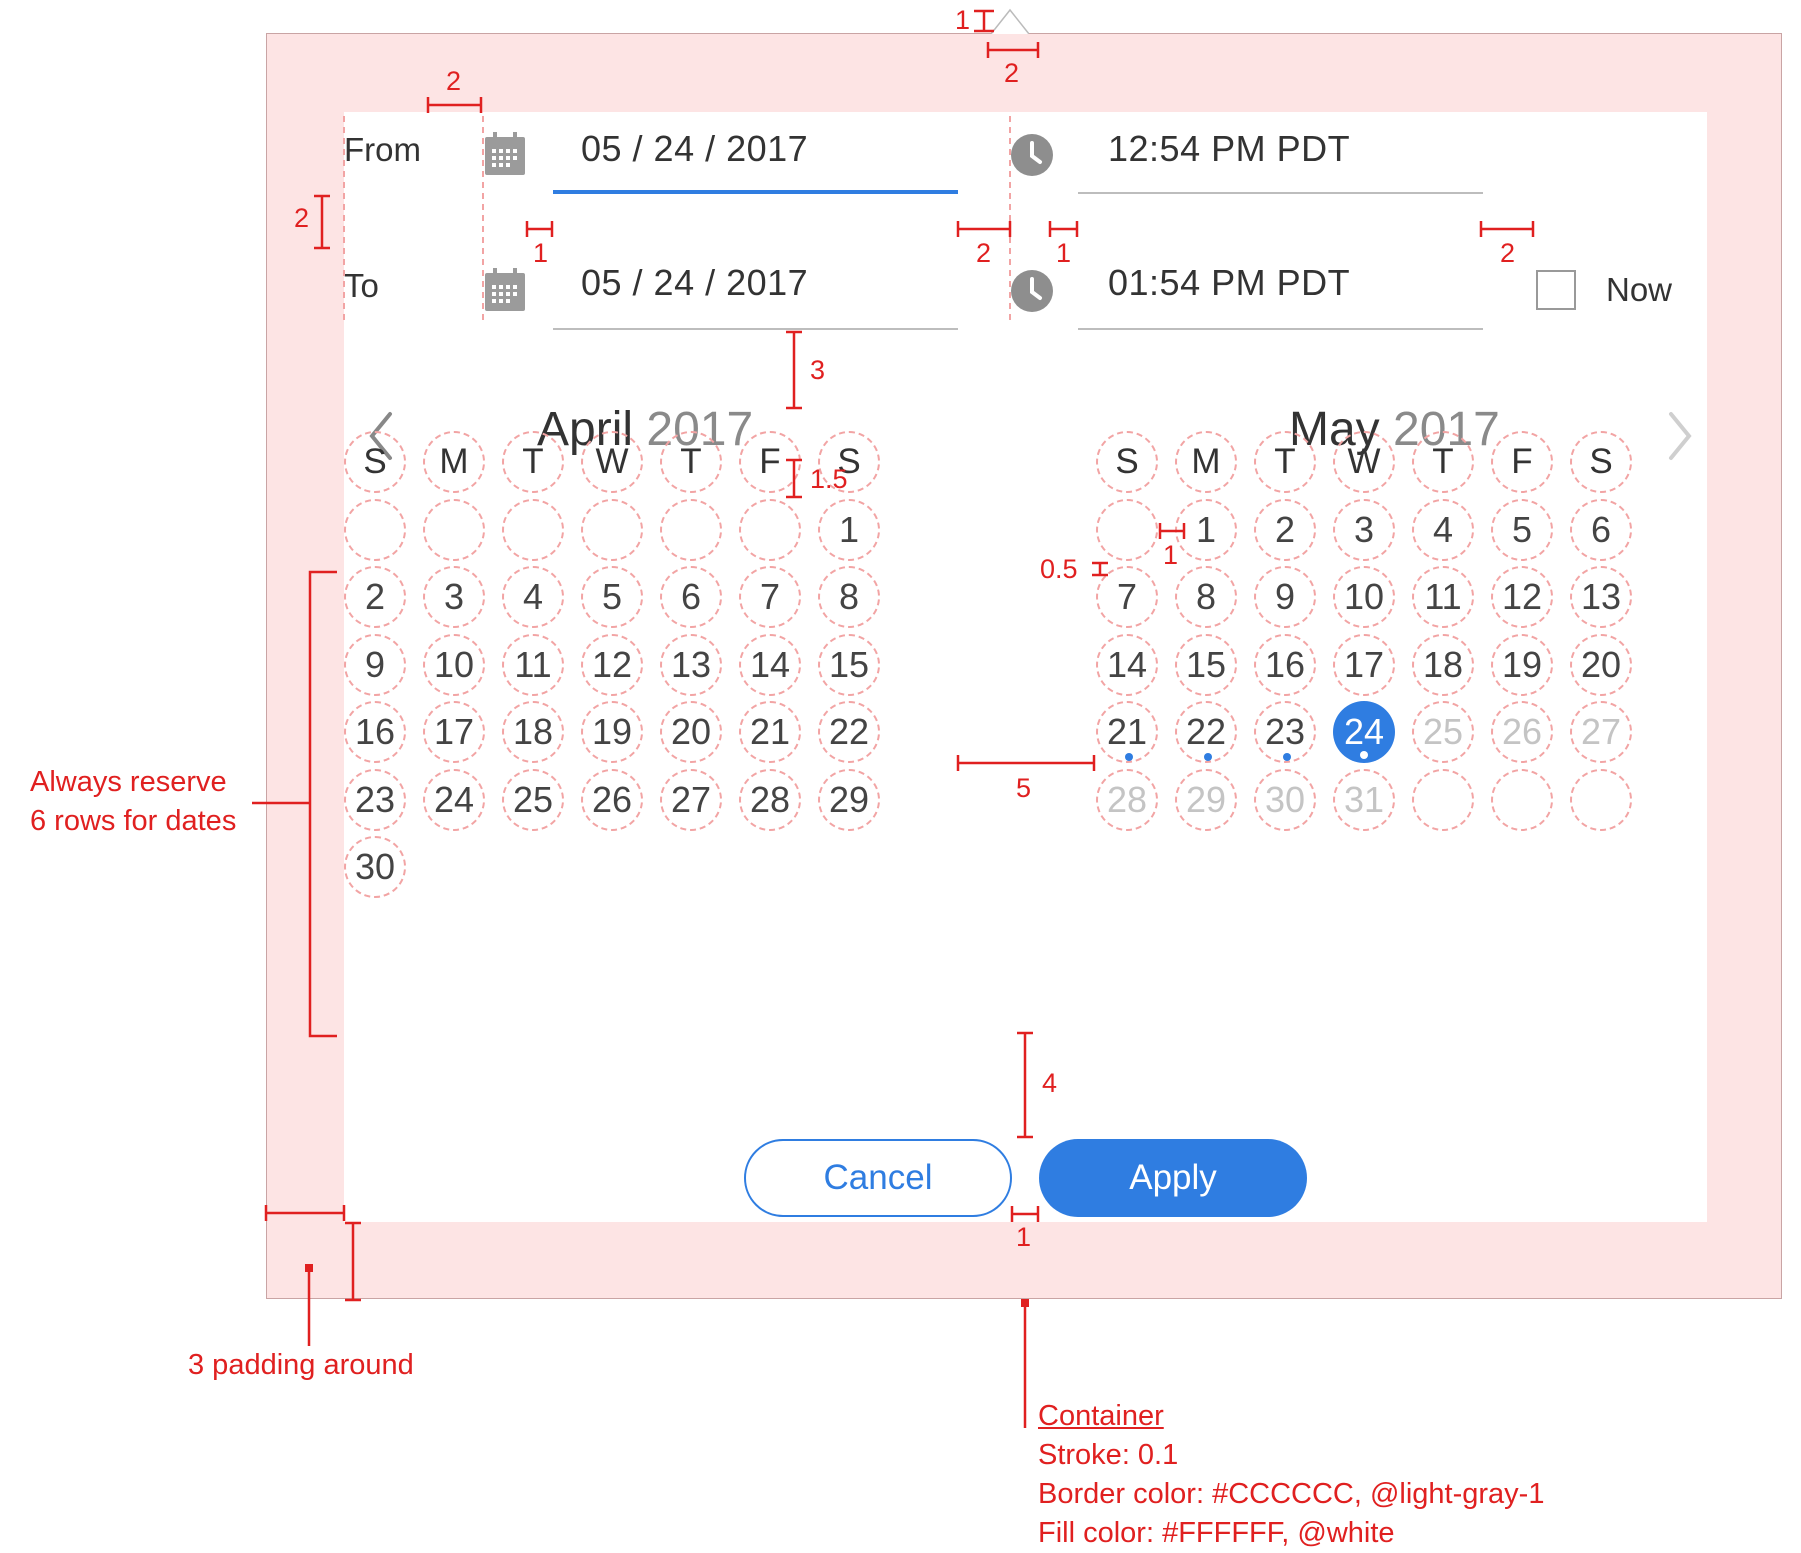  I want to click on to-date-input: 05 / 24 / 2017, so click(694, 283).